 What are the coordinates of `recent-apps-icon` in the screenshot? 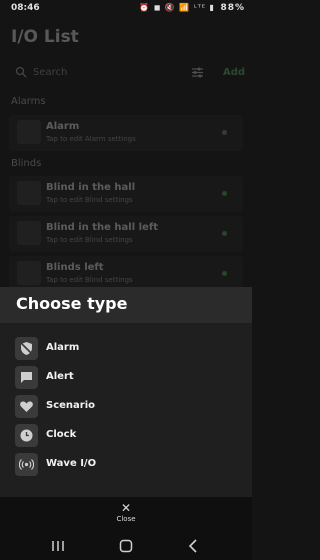 It's located at (58, 546).